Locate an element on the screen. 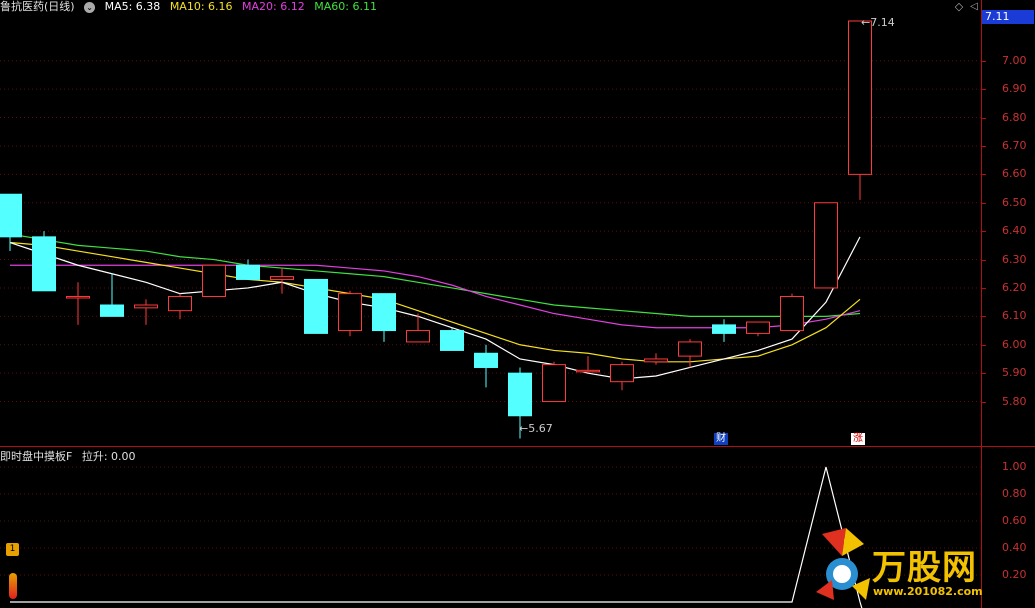 This screenshot has width=1035, height=608. price-axis-label: 6.10 is located at coordinates (1014, 316).